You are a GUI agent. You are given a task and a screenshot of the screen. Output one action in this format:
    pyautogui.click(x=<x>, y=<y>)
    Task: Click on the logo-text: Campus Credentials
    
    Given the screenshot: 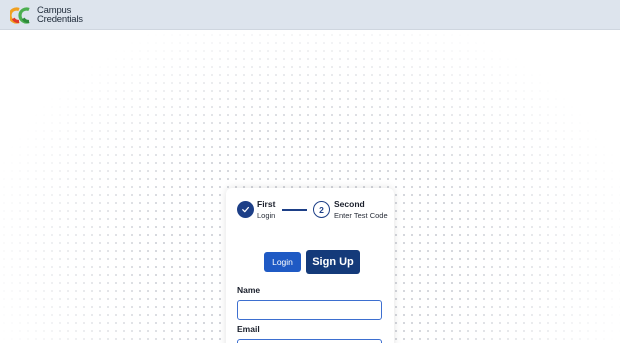 What is the action you would take?
    pyautogui.click(x=60, y=15)
    